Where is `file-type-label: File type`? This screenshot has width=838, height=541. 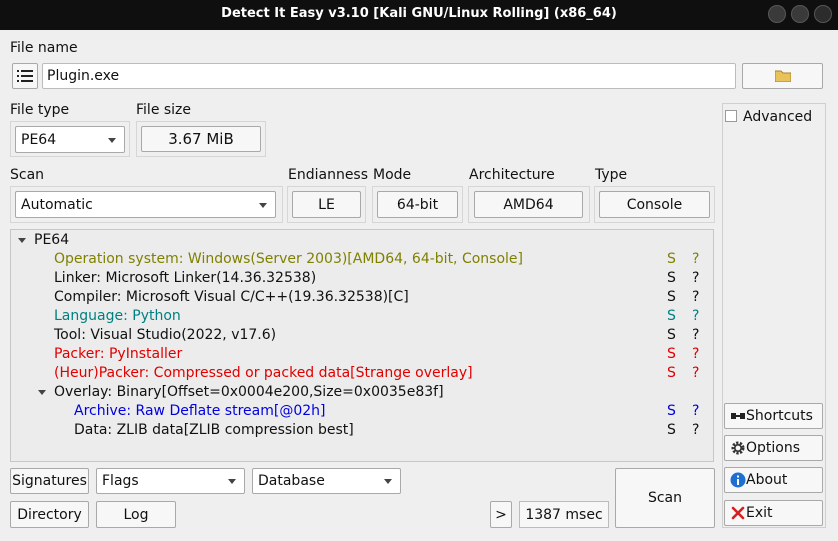
file-type-label: File type is located at coordinates (40, 110).